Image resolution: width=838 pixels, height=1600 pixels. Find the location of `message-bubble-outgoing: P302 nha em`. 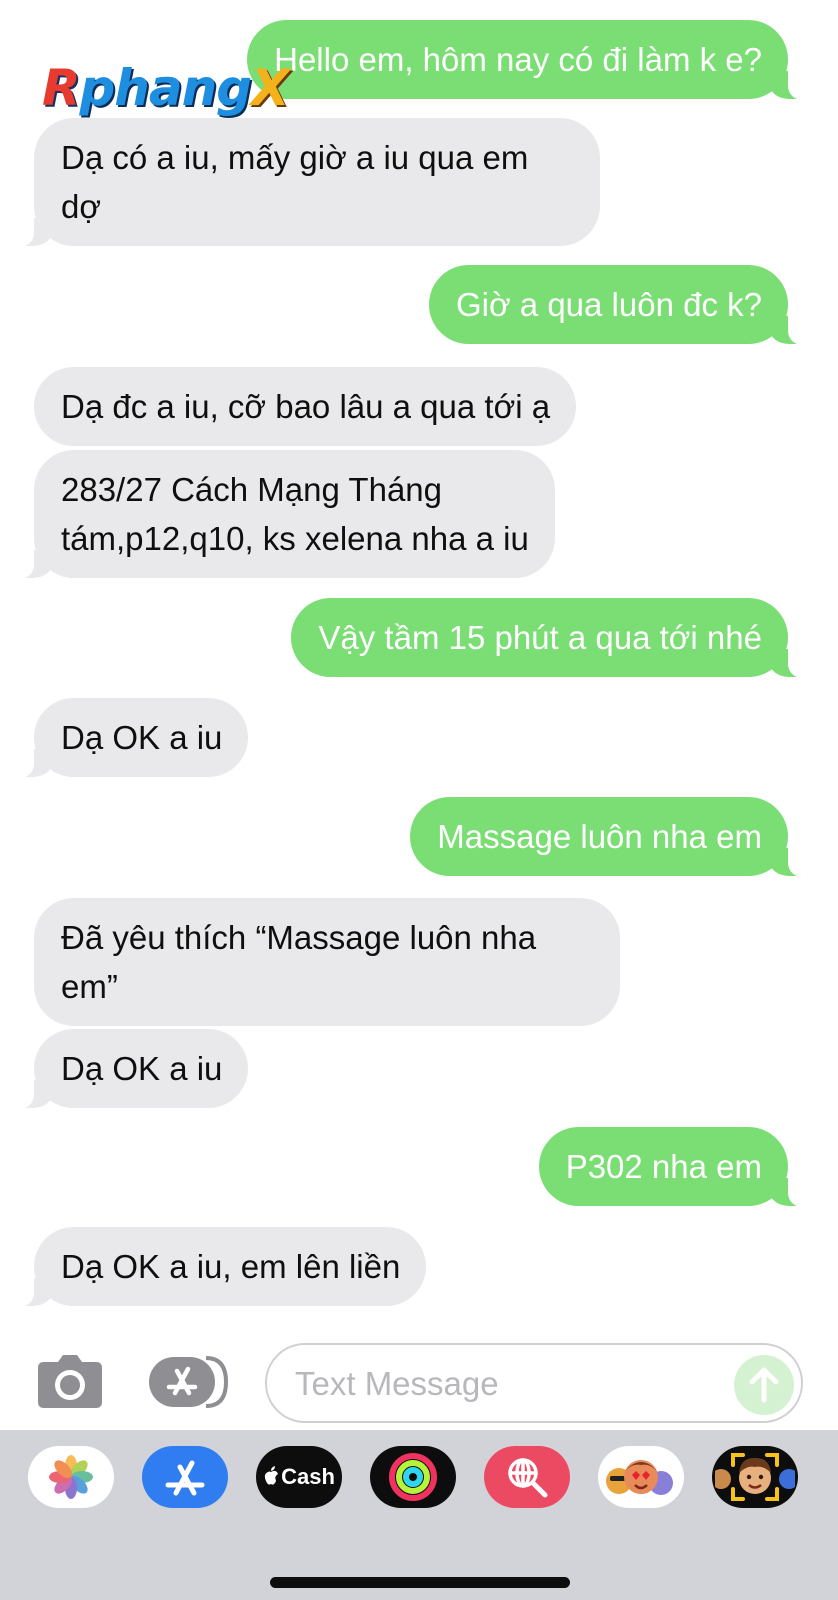

message-bubble-outgoing: P302 nha em is located at coordinates (674, 1167).